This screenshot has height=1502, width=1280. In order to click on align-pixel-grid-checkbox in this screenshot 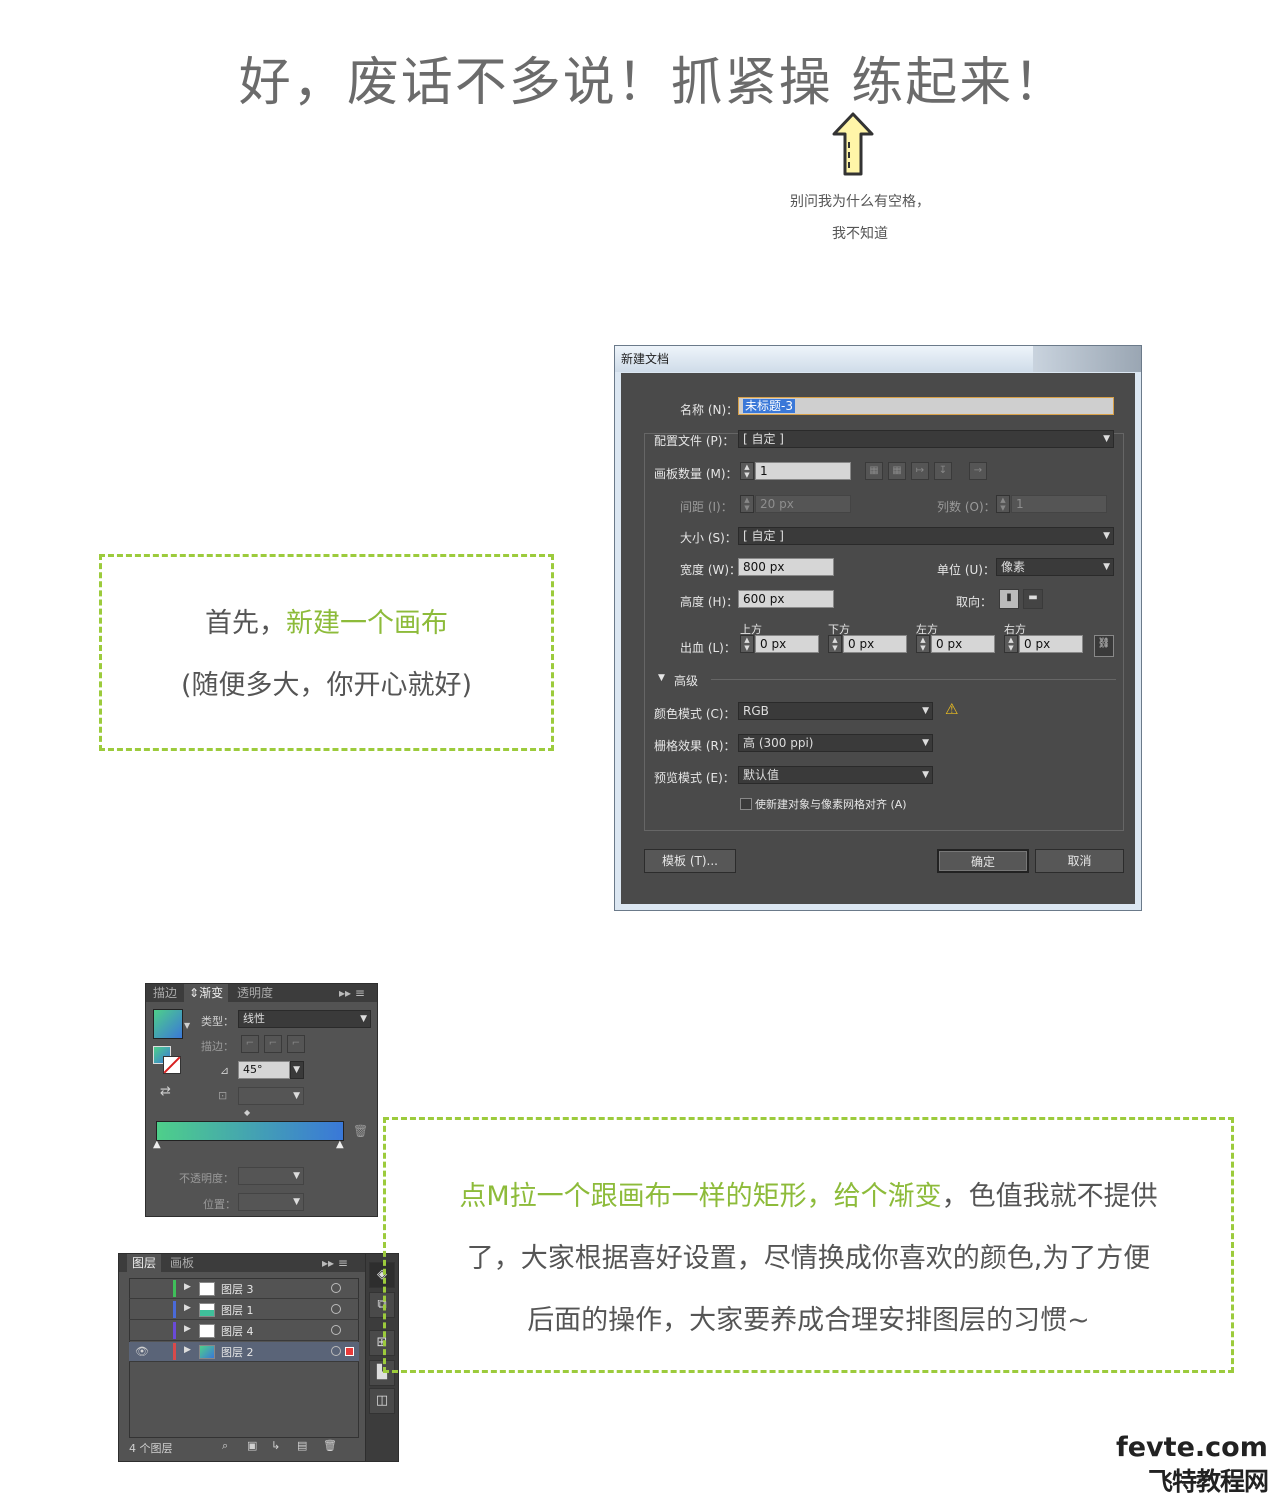, I will do `click(746, 804)`.